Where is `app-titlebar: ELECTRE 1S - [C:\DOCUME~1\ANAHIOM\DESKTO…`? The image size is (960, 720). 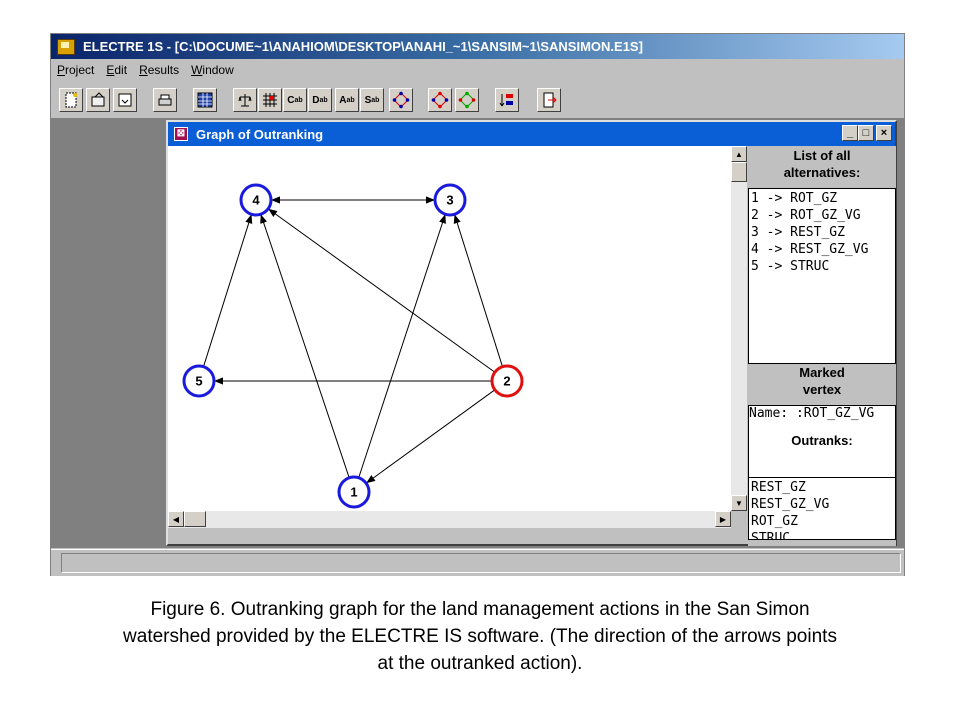 app-titlebar: ELECTRE 1S - [C:\DOCUME~1\ANAHIOM\DESKTO… is located at coordinates (477, 46).